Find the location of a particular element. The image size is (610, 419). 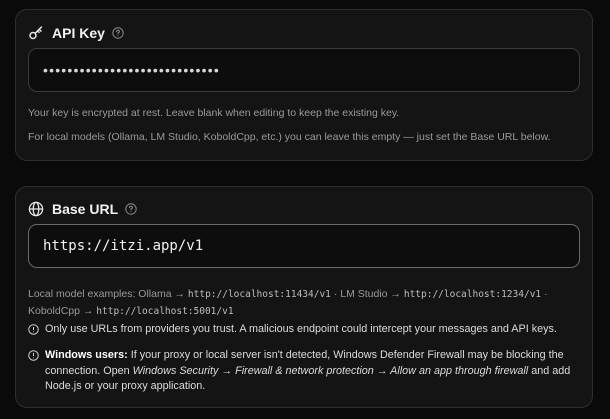

kobold-label: KoboldCpp → is located at coordinates (61, 311).